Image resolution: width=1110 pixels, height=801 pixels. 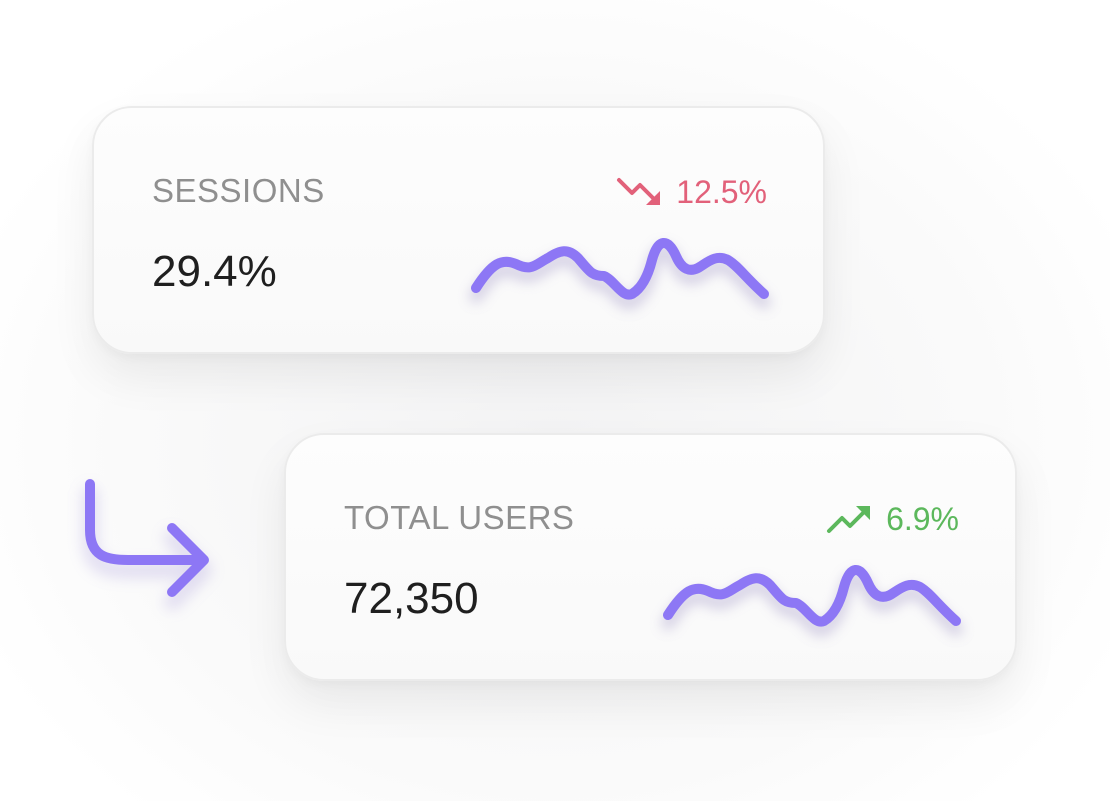 I want to click on total-users-sparkline, so click(x=812, y=601).